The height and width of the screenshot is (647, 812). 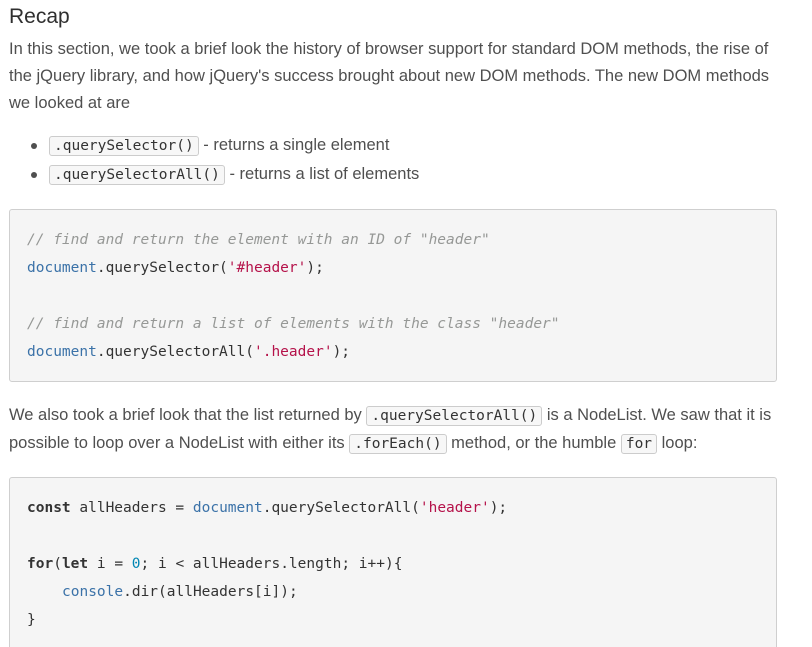 I want to click on code-line: }, so click(x=31, y=620).